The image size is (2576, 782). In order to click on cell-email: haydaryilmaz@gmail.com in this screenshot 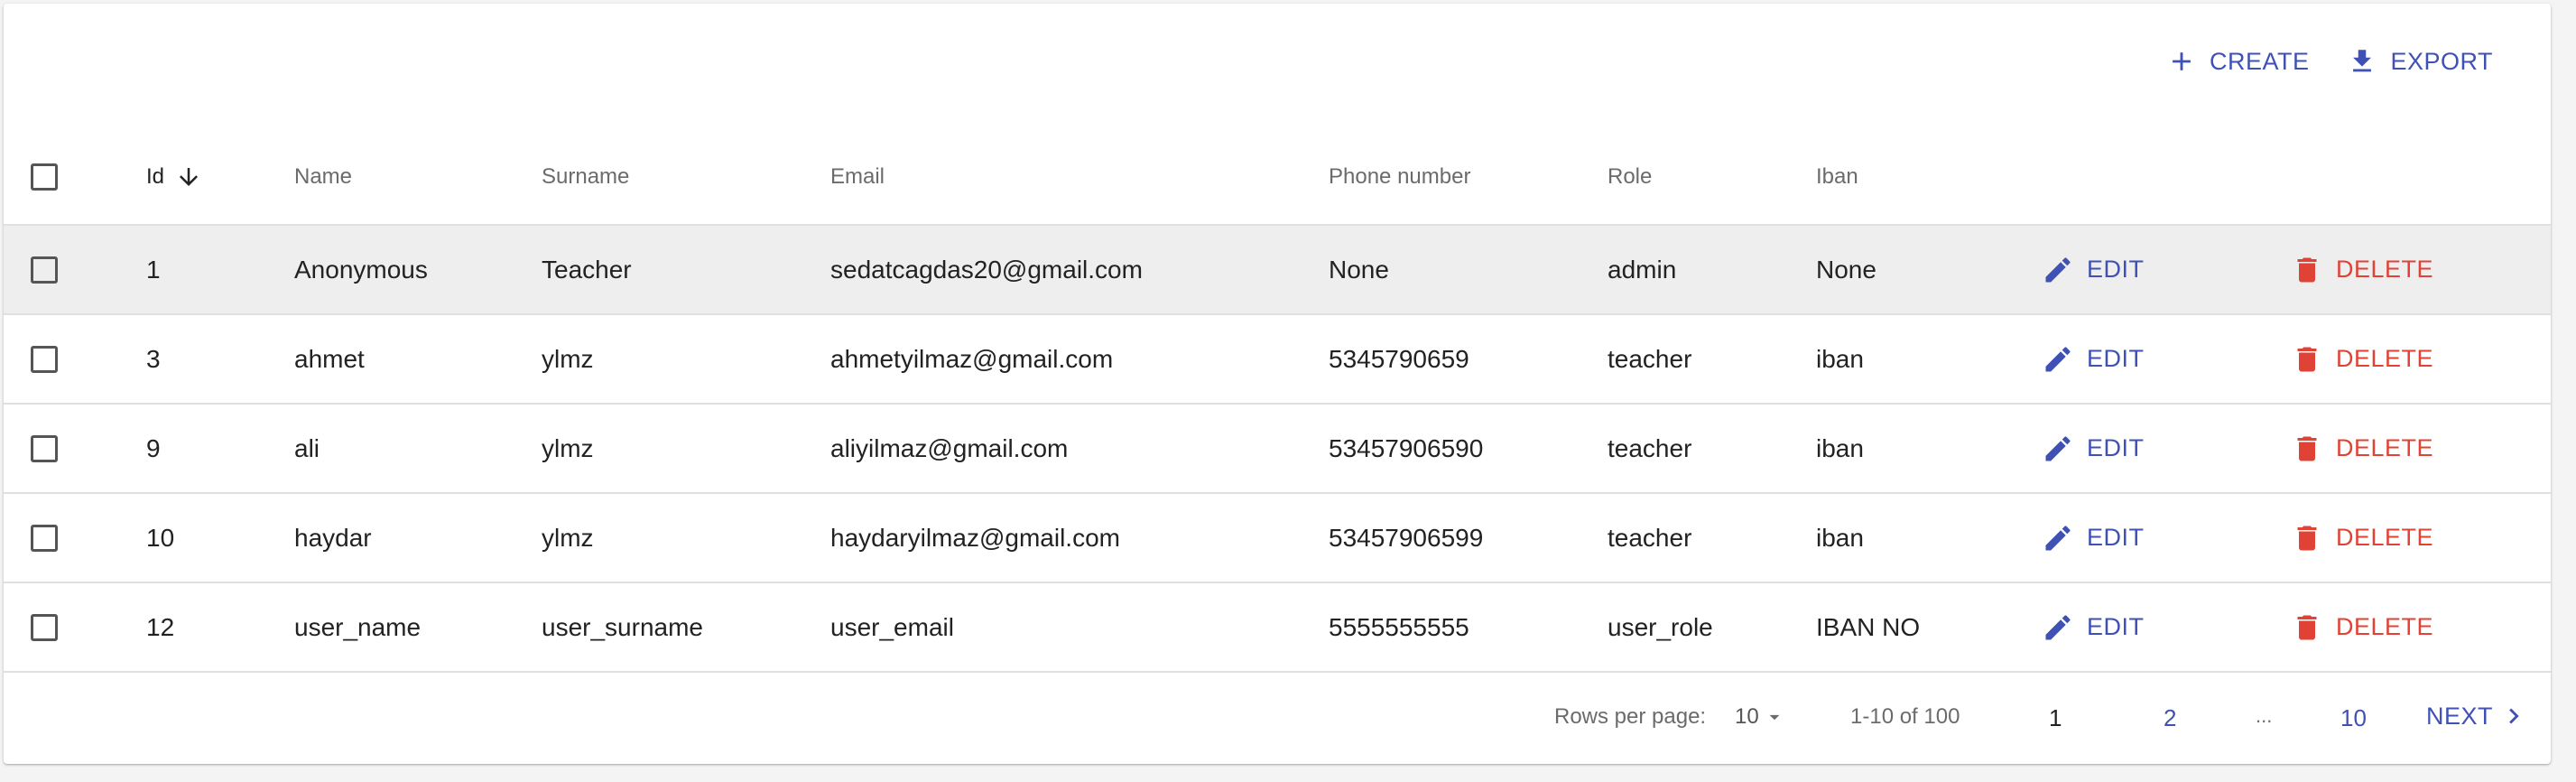, I will do `click(975, 538)`.